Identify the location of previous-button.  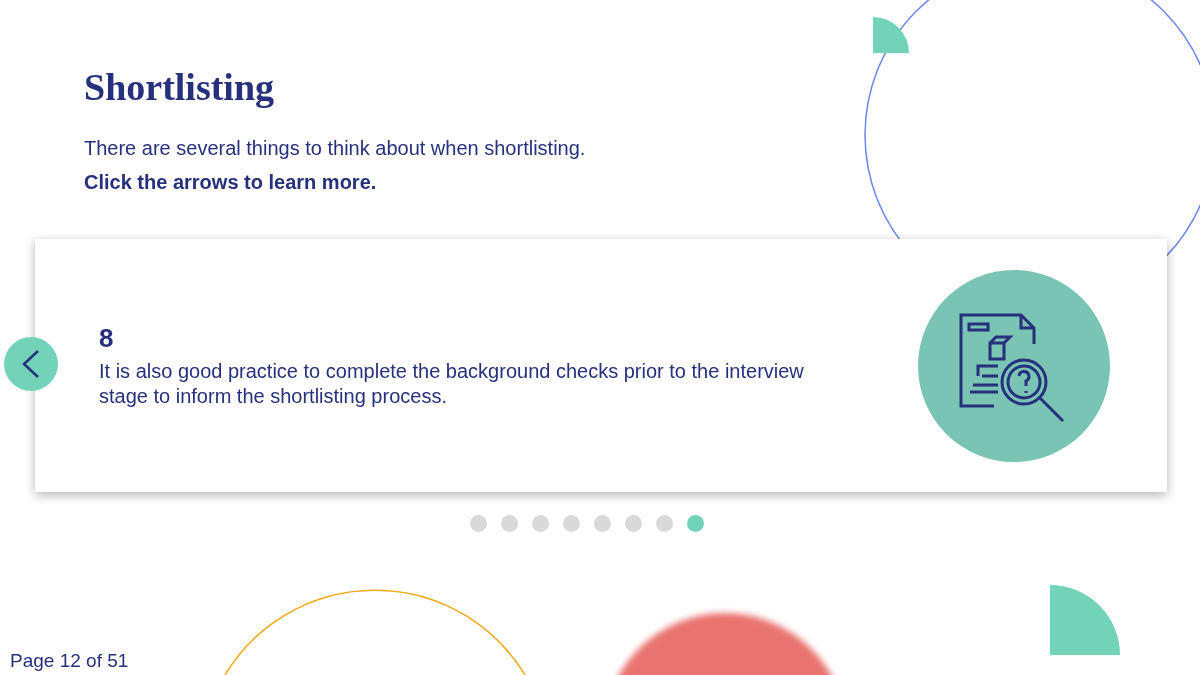
(31, 364).